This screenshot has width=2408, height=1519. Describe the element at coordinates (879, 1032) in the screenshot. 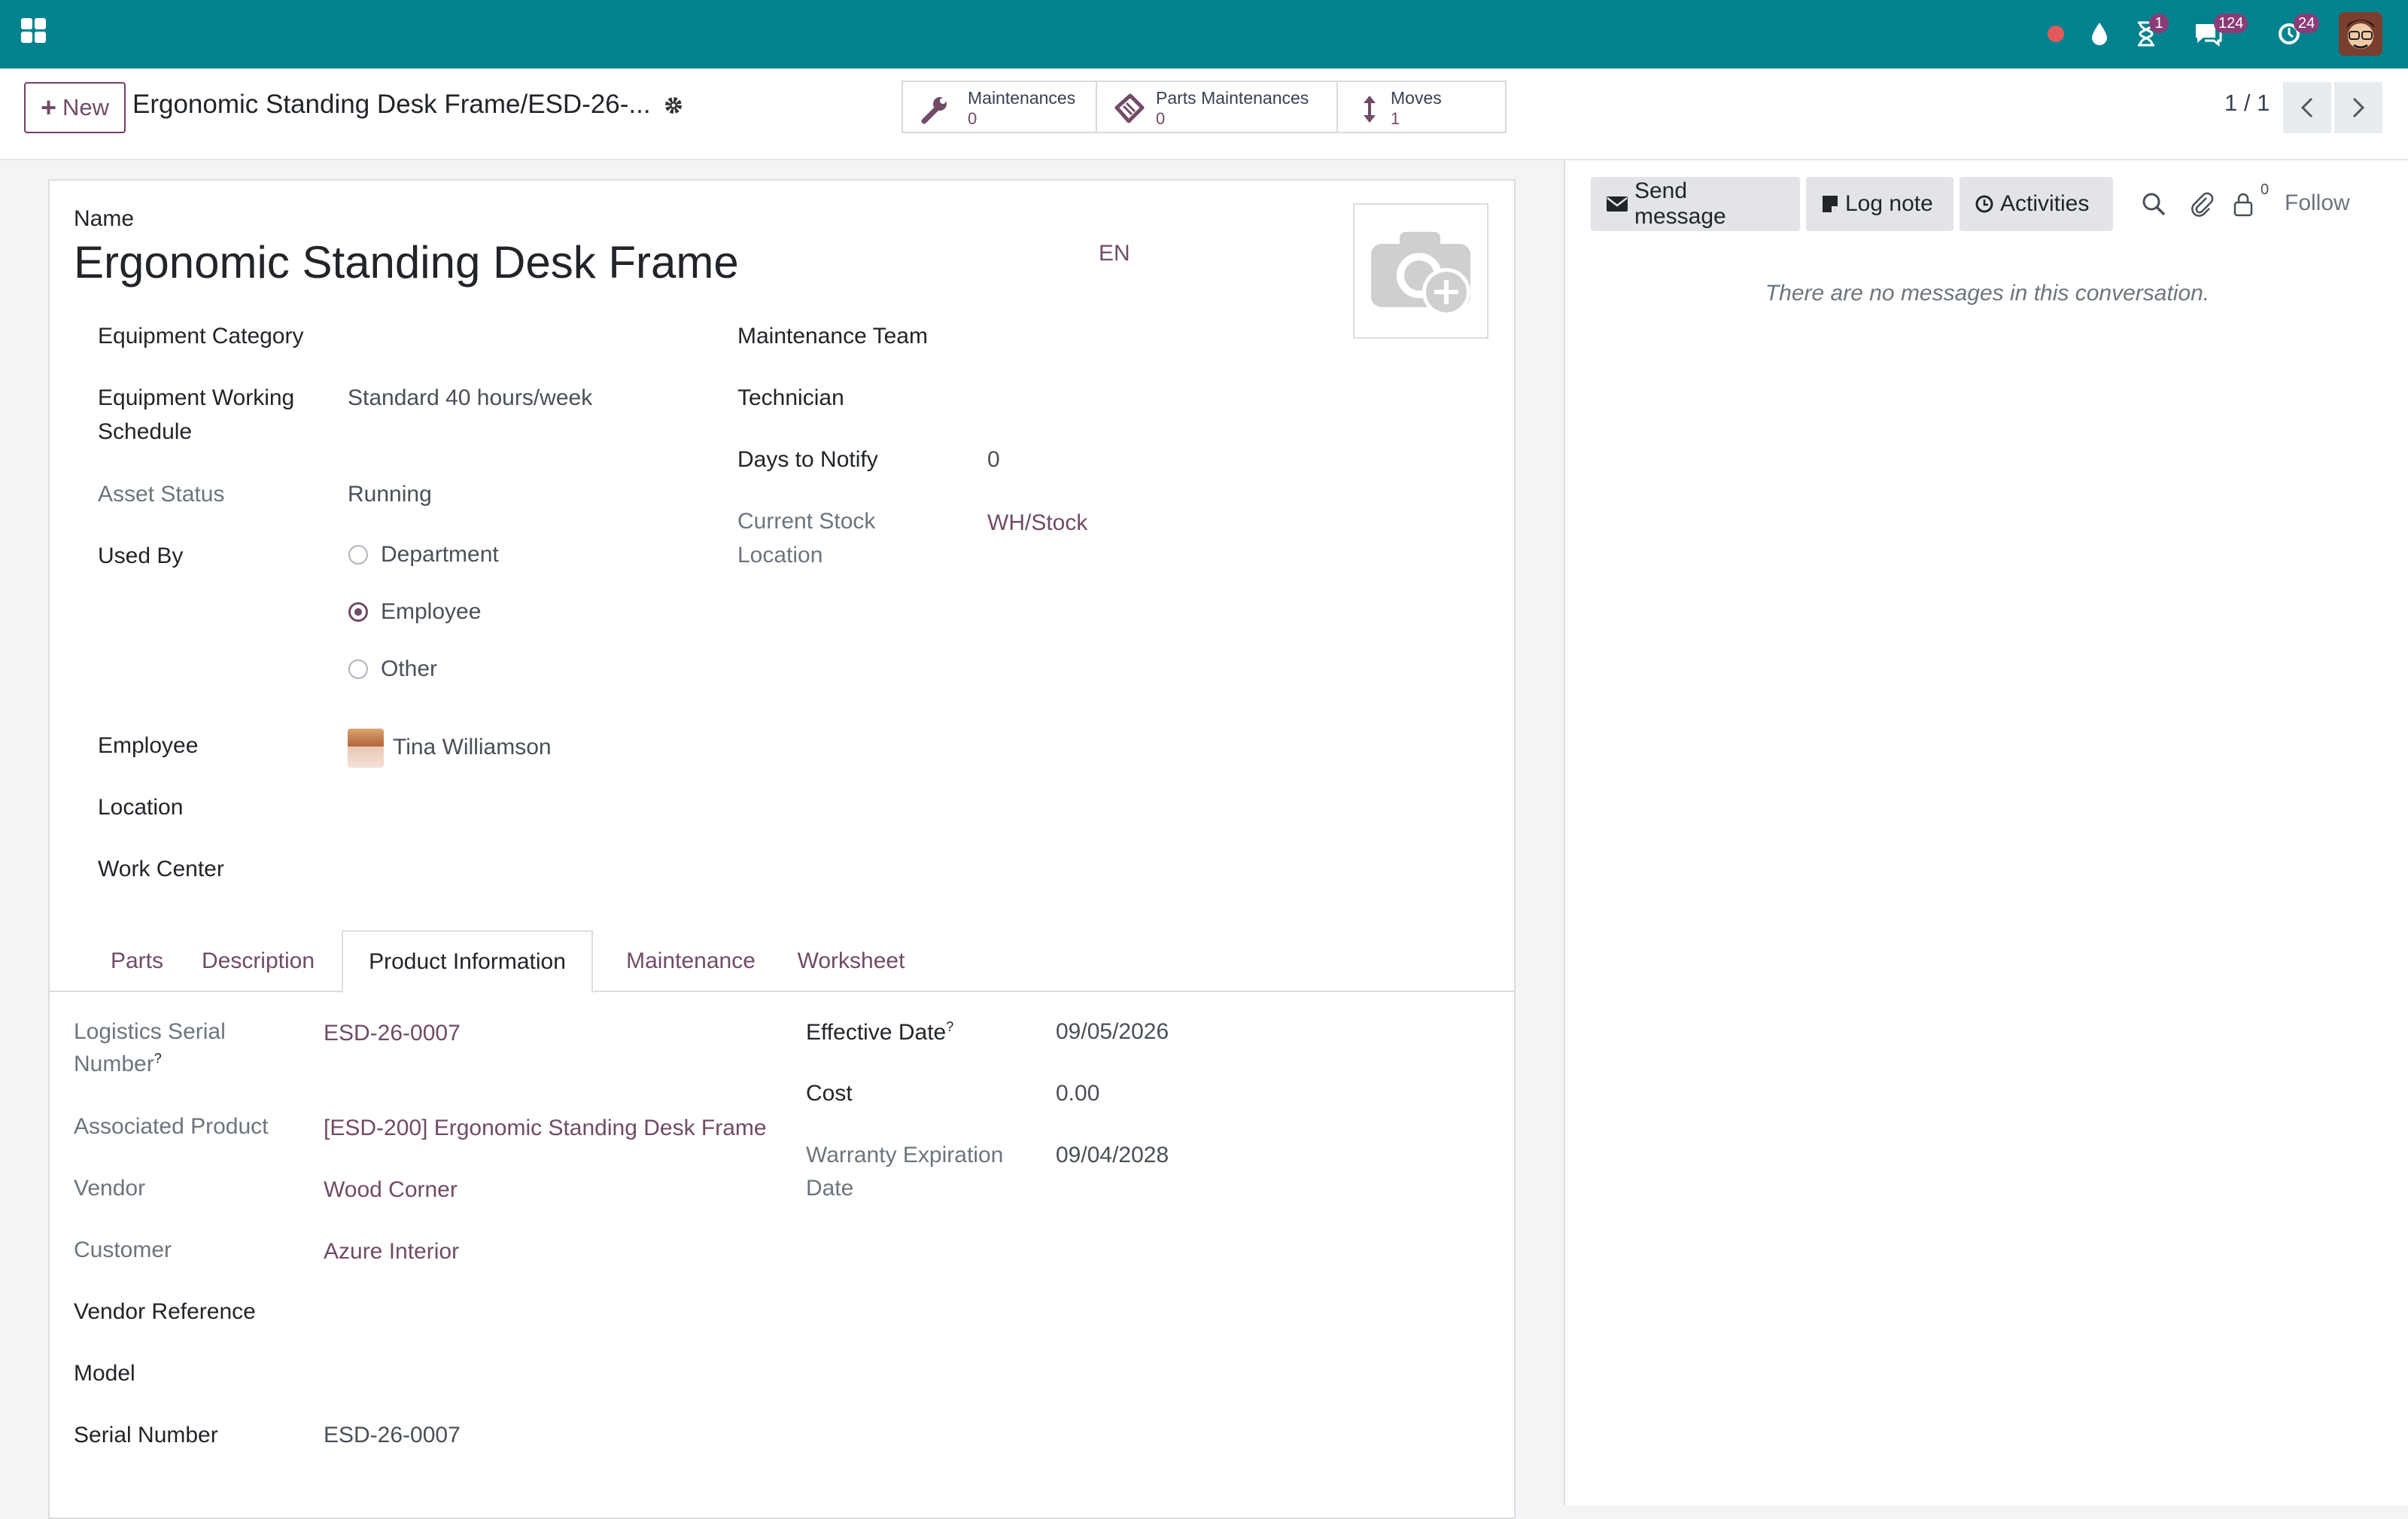

I see `effective-date-label: Effective Date?` at that location.